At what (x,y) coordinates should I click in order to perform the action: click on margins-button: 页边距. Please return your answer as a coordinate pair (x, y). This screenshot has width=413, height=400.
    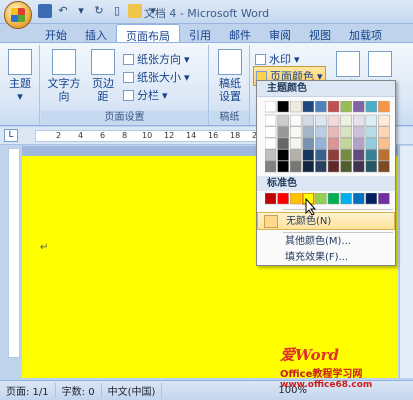
    Looking at the image, I should click on (103, 76).